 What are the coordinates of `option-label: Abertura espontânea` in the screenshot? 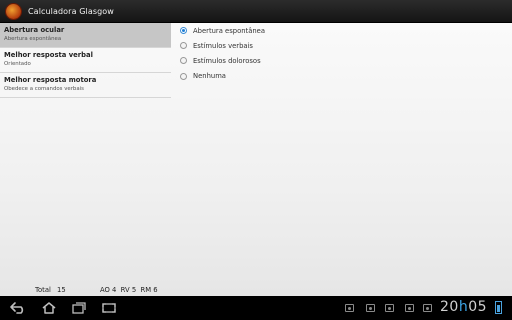 It's located at (229, 30).